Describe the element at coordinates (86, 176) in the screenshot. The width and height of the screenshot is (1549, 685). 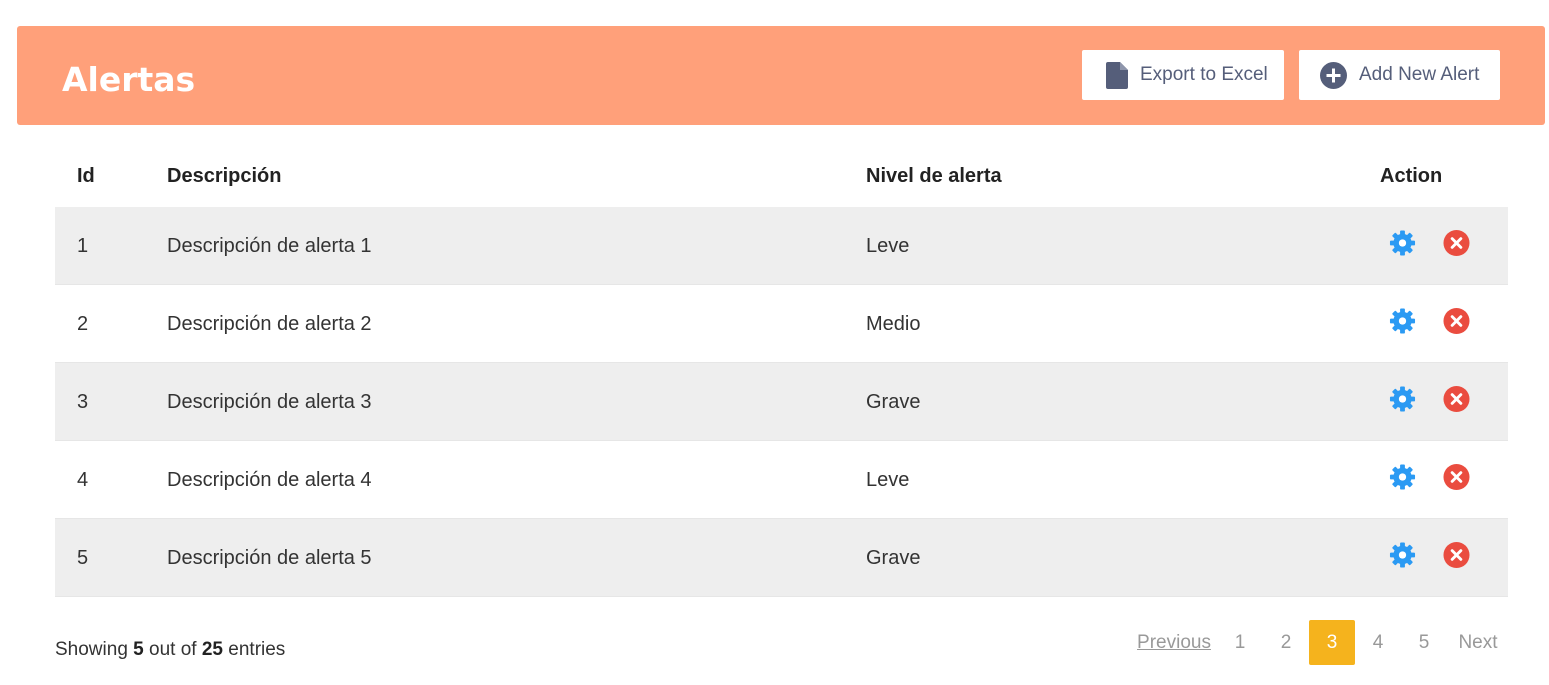
I see `column-header-id: Id` at that location.